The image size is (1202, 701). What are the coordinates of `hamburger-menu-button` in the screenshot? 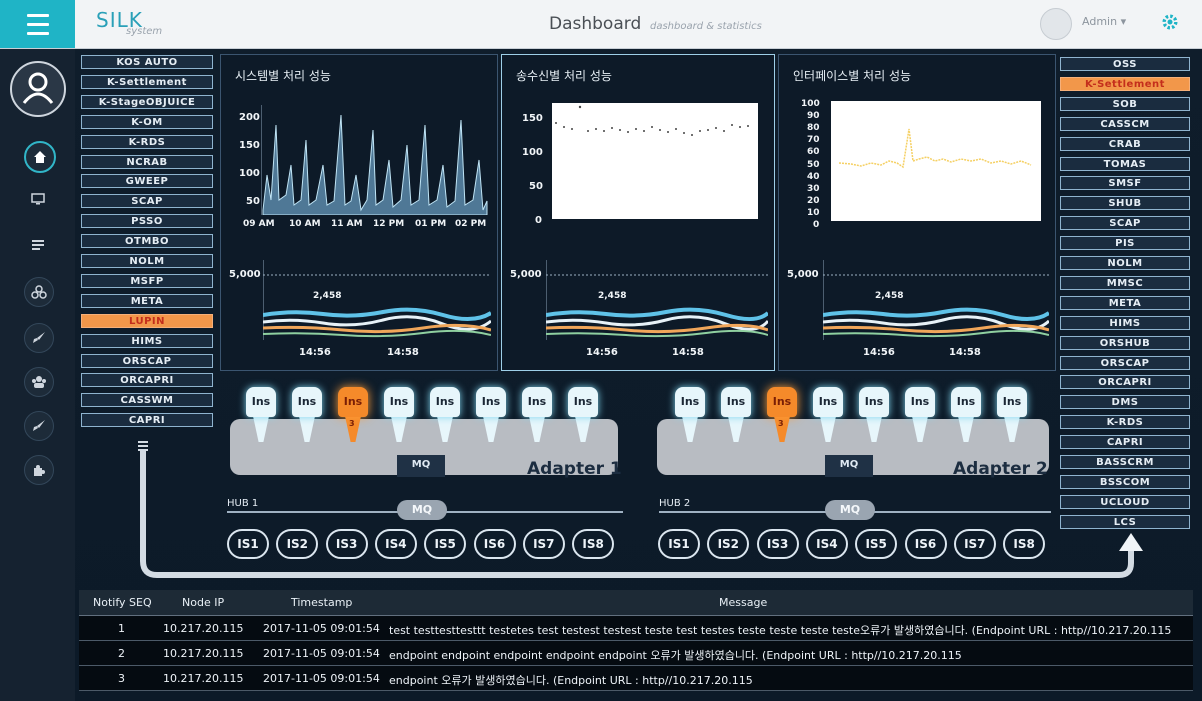 It's located at (37, 24).